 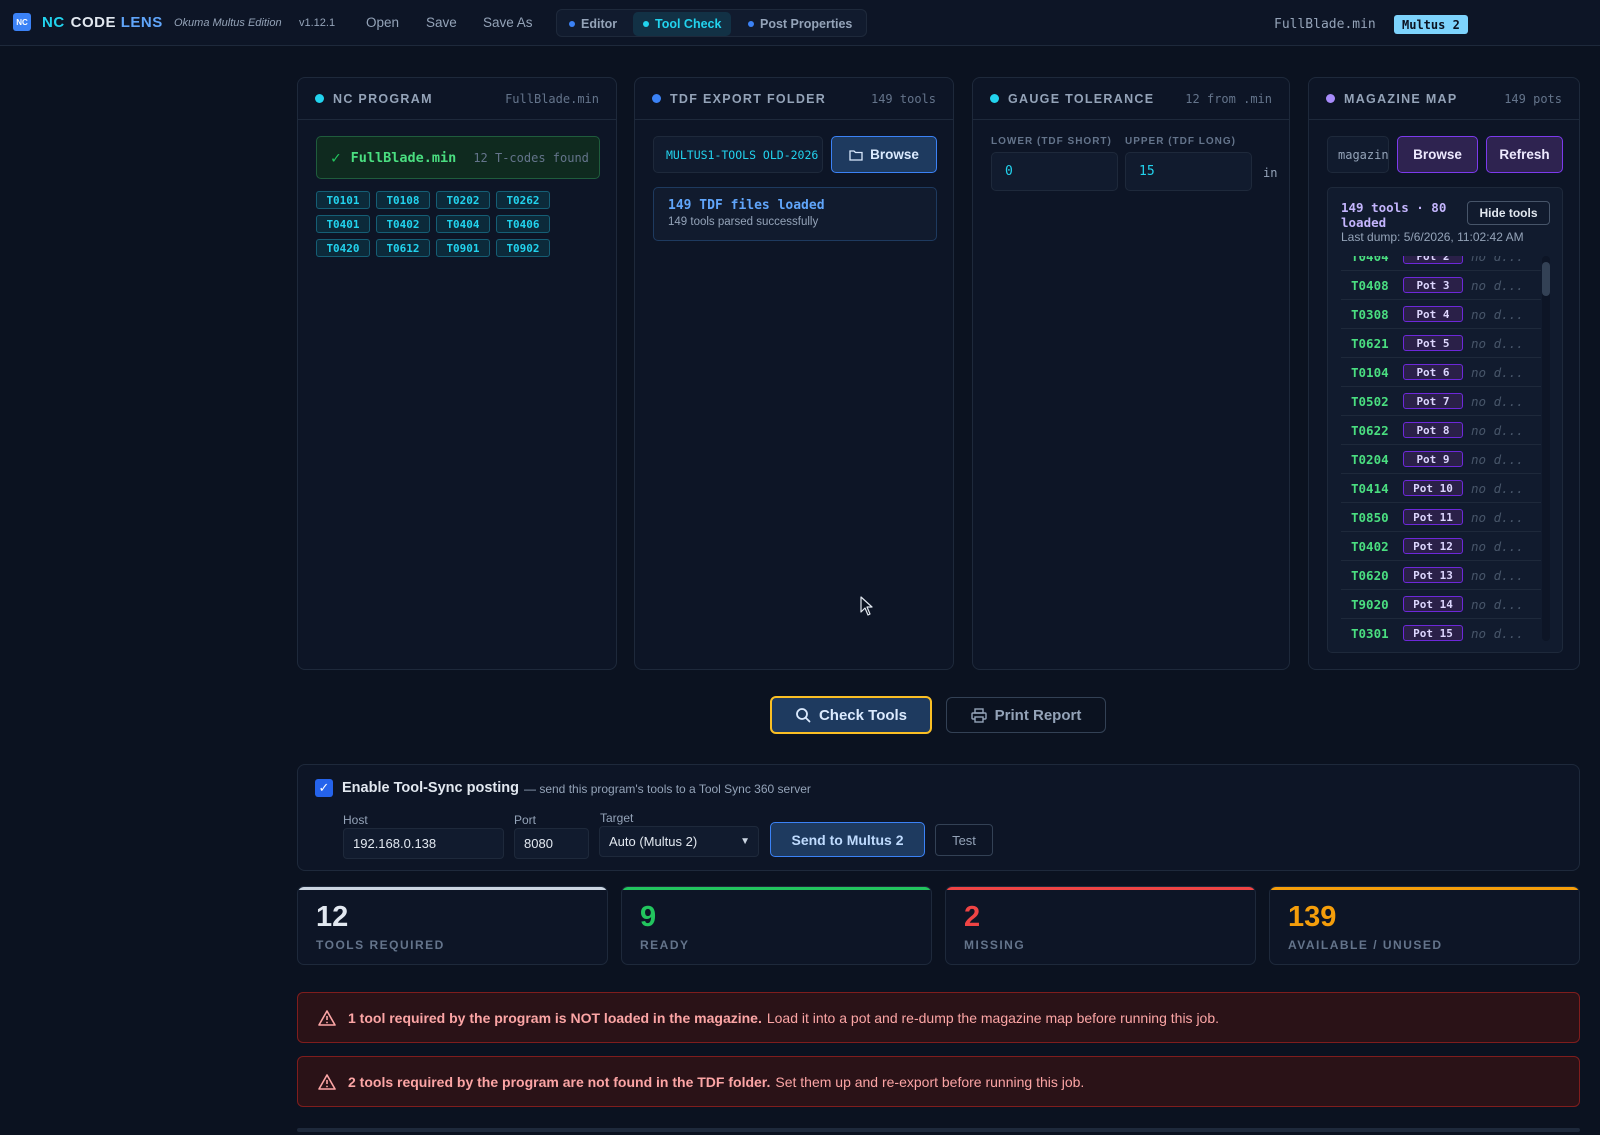 What do you see at coordinates (324, 788) in the screenshot?
I see `enable-sync-checkbox: ✓` at bounding box center [324, 788].